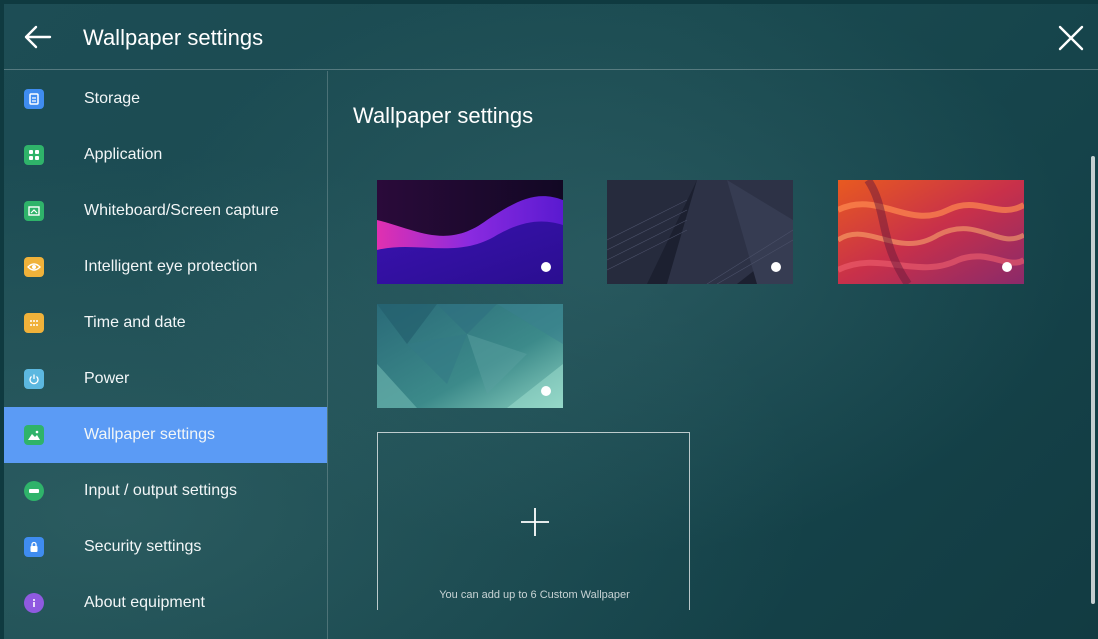 The width and height of the screenshot is (1098, 639). I want to click on lock-icon, so click(34, 547).